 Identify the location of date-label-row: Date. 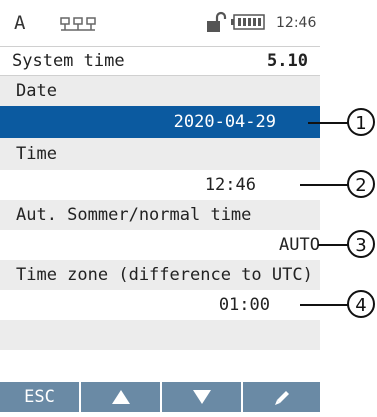
(160, 91).